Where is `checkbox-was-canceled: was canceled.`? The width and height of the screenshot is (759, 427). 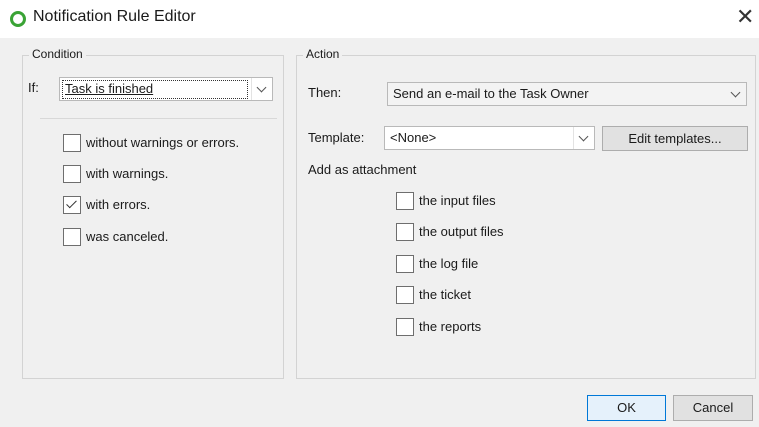
checkbox-was-canceled: was canceled. is located at coordinates (169, 238).